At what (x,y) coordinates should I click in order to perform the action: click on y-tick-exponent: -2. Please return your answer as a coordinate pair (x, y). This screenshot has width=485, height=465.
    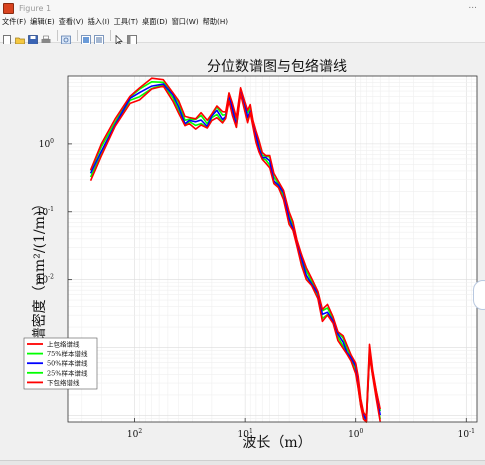
    Looking at the image, I should click on (51, 277).